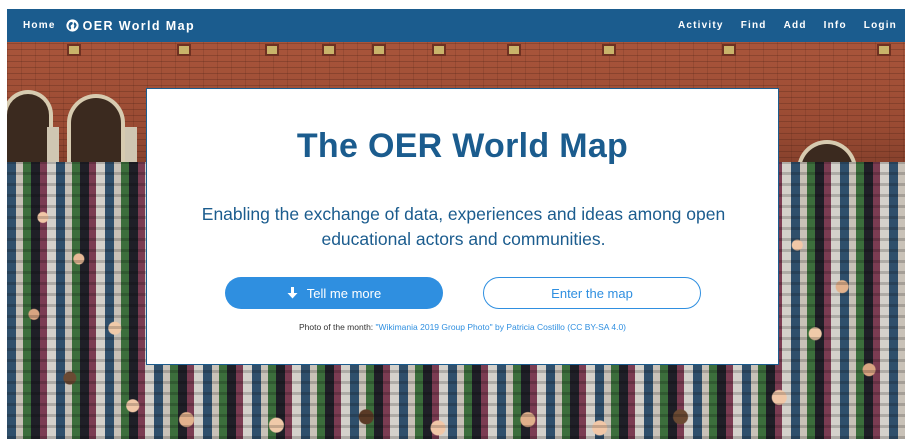 The height and width of the screenshot is (439, 905). What do you see at coordinates (535, 327) in the screenshot?
I see `credit-author-link: Patricia Costillo` at bounding box center [535, 327].